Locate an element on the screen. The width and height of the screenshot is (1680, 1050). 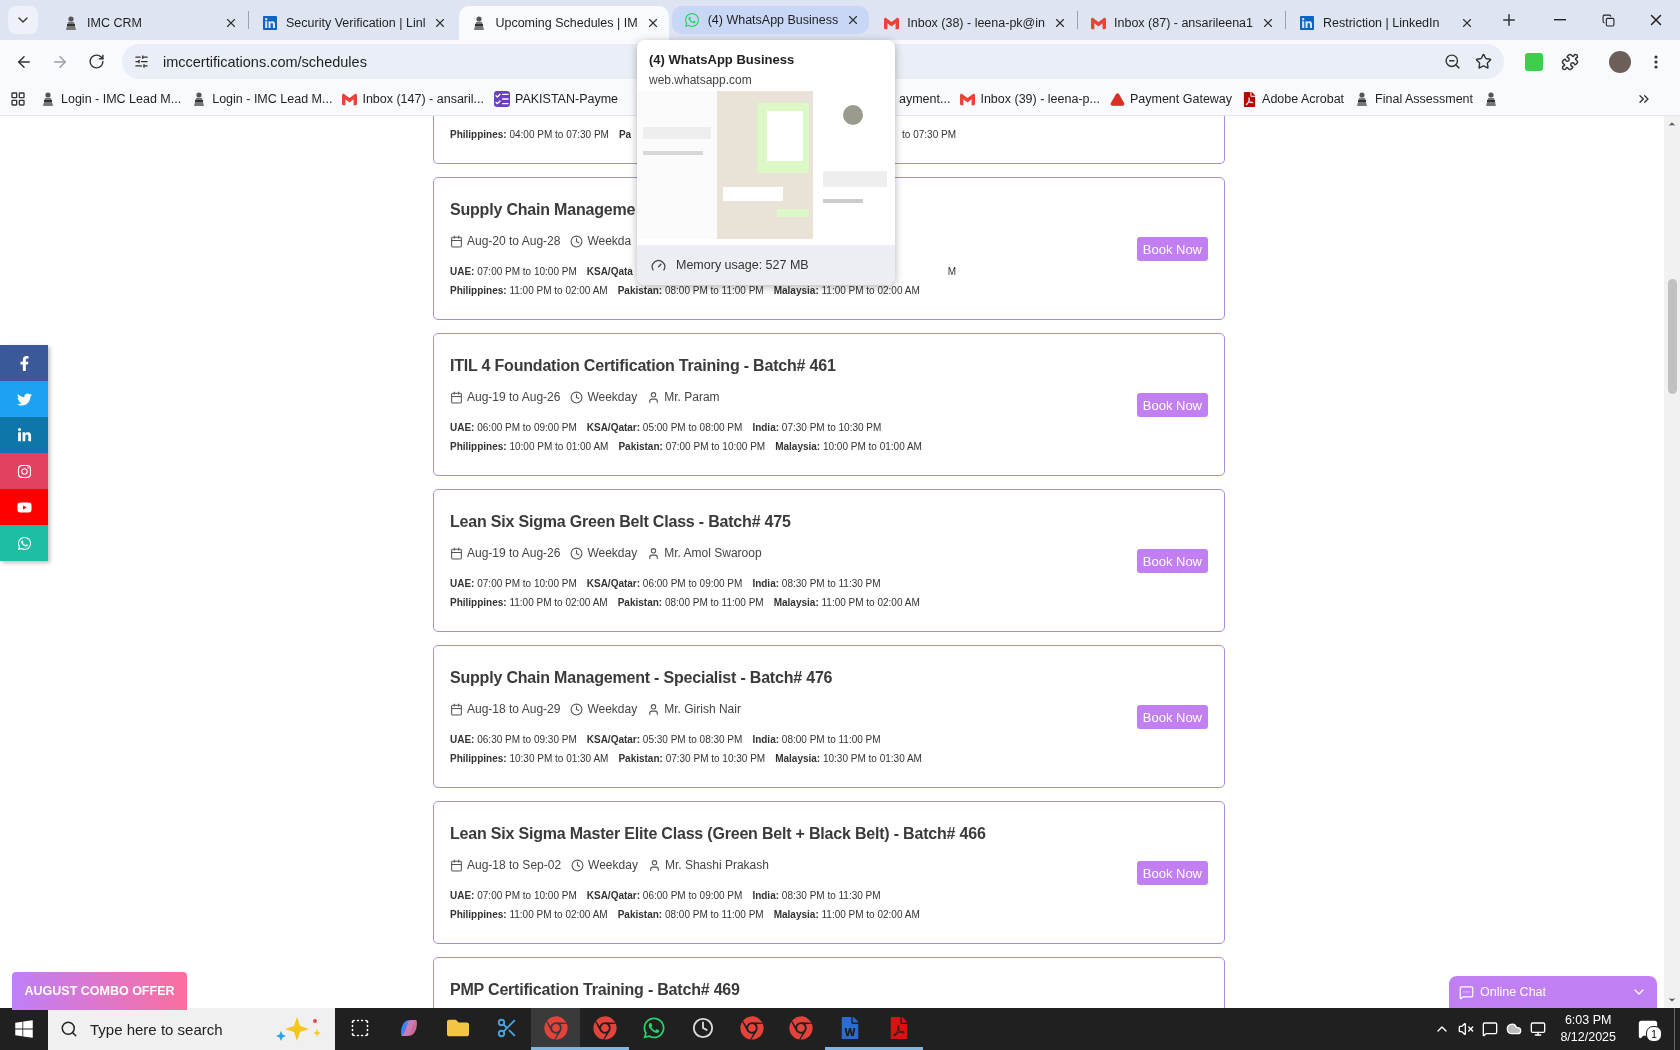
network-icon is located at coordinates (1538, 1029).